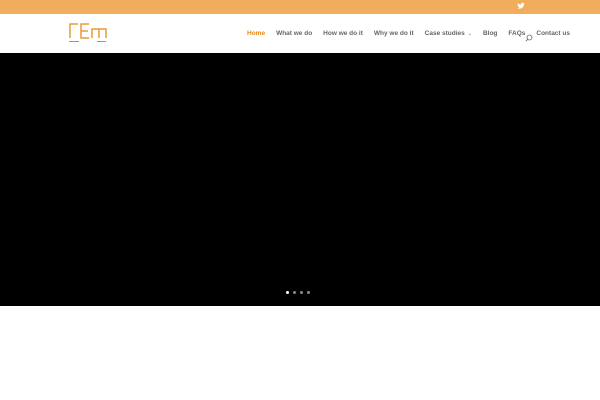  Describe the element at coordinates (529, 35) in the screenshot. I see `search-icon` at that location.